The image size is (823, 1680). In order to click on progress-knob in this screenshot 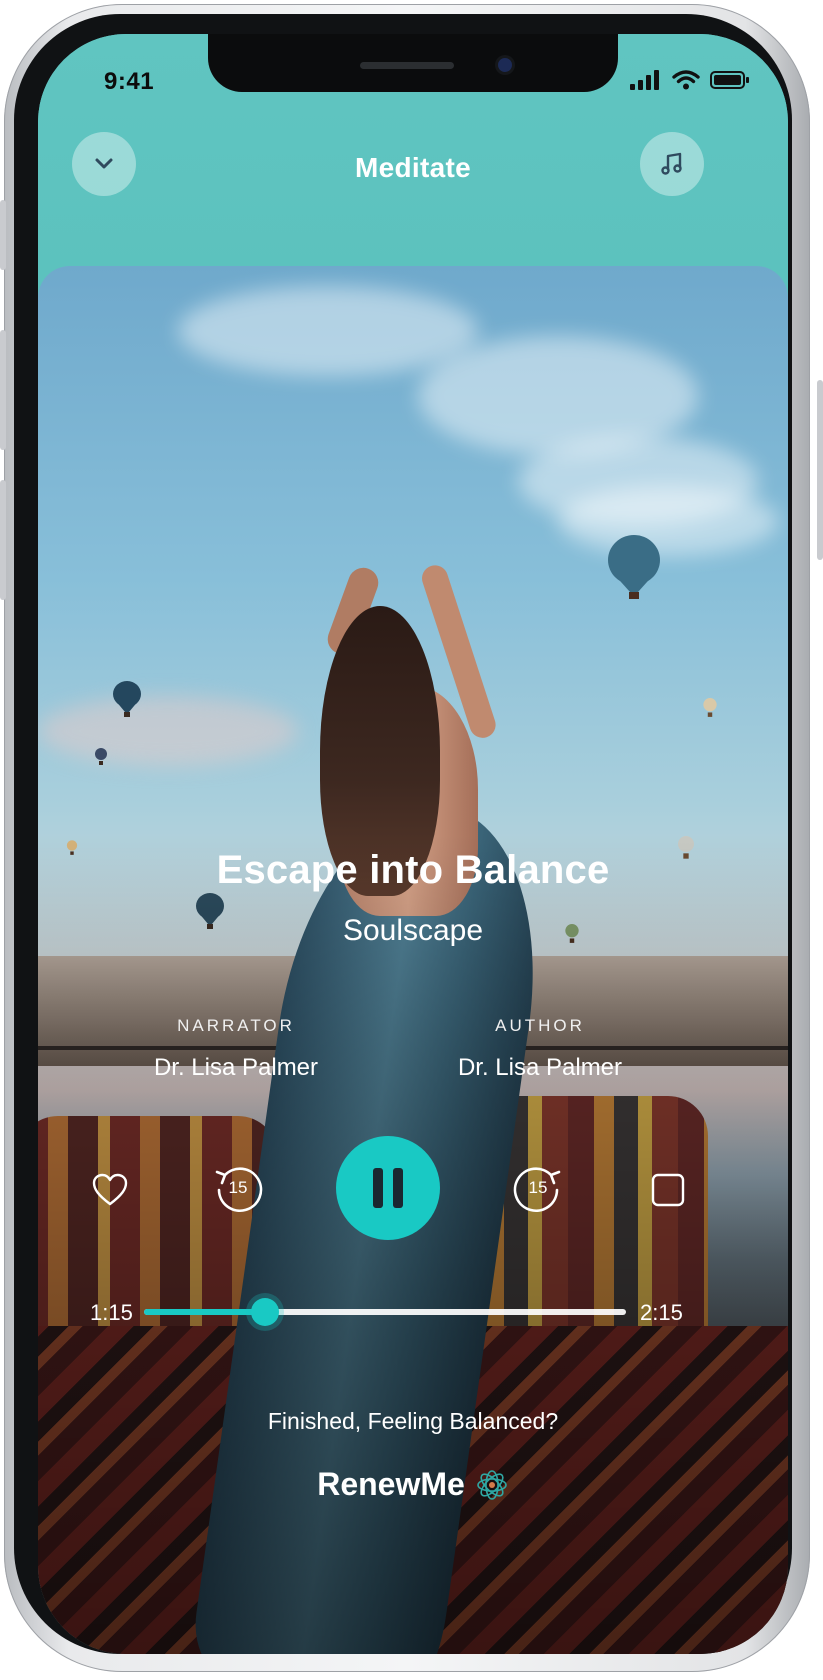, I will do `click(264, 1312)`.